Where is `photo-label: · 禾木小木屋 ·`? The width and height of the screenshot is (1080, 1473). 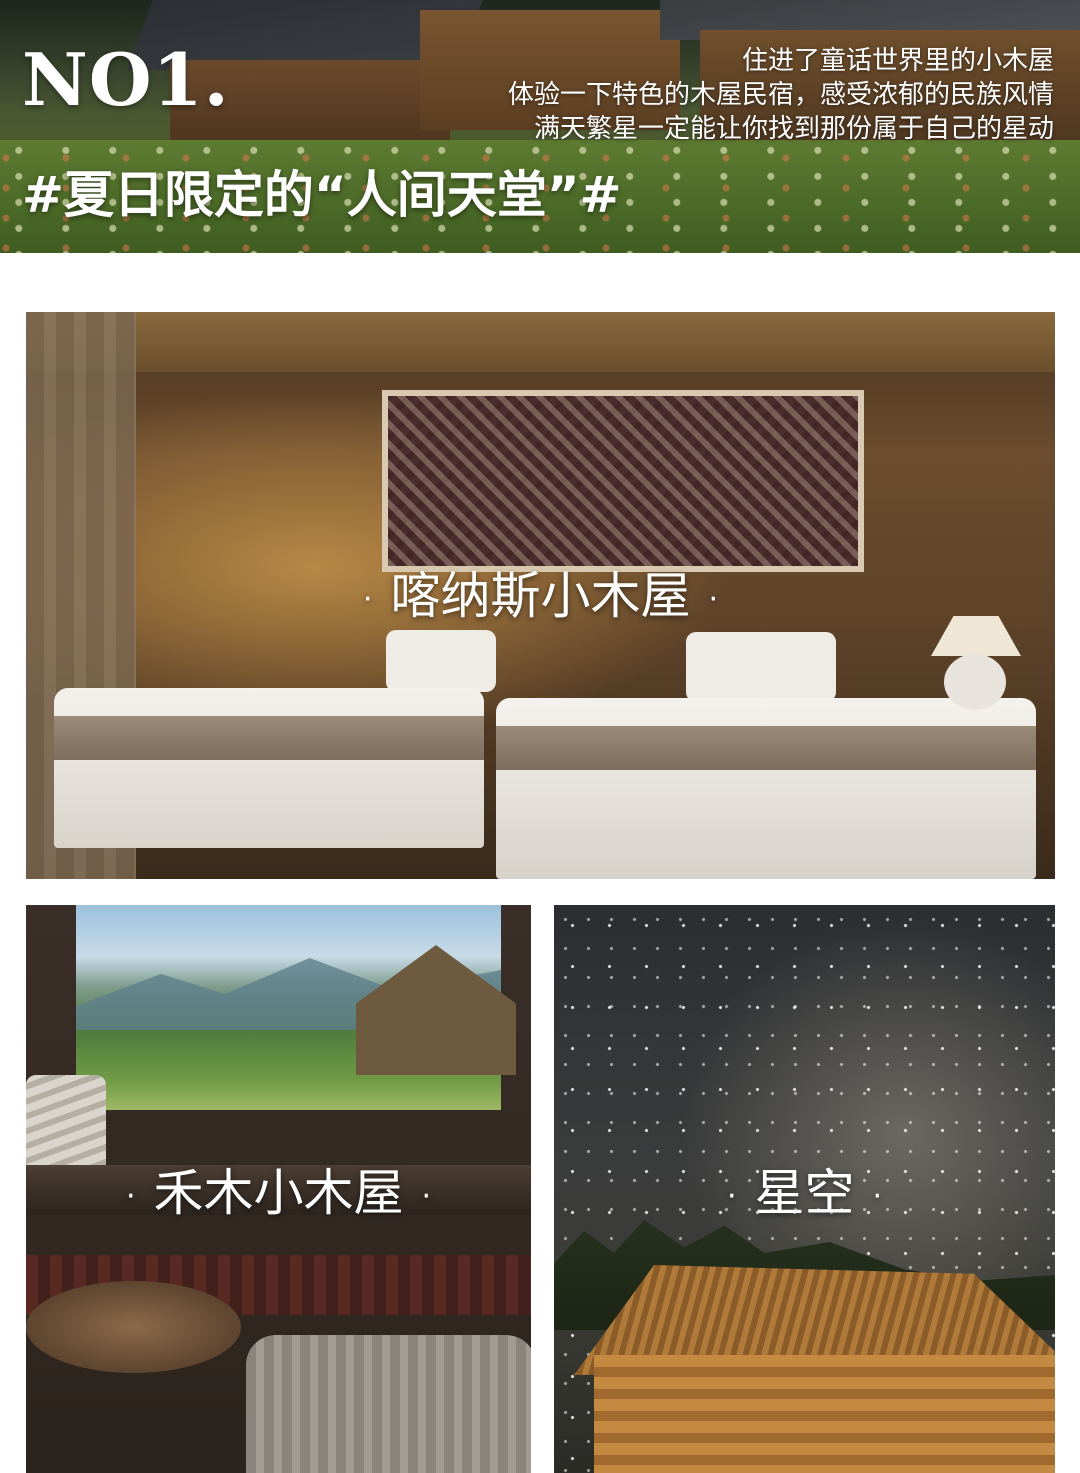
photo-label: · 禾木小木屋 · is located at coordinates (278, 1195).